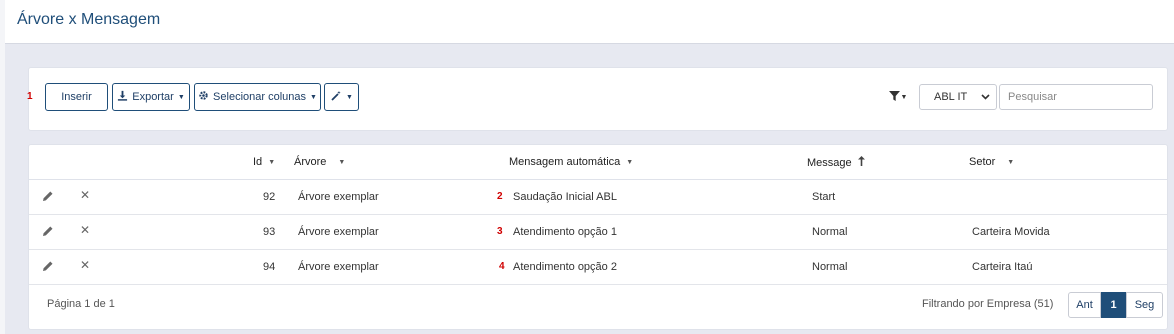 The width and height of the screenshot is (1174, 334). Describe the element at coordinates (89, 19) in the screenshot. I see `page-title: Árvore x Mensagem` at that location.